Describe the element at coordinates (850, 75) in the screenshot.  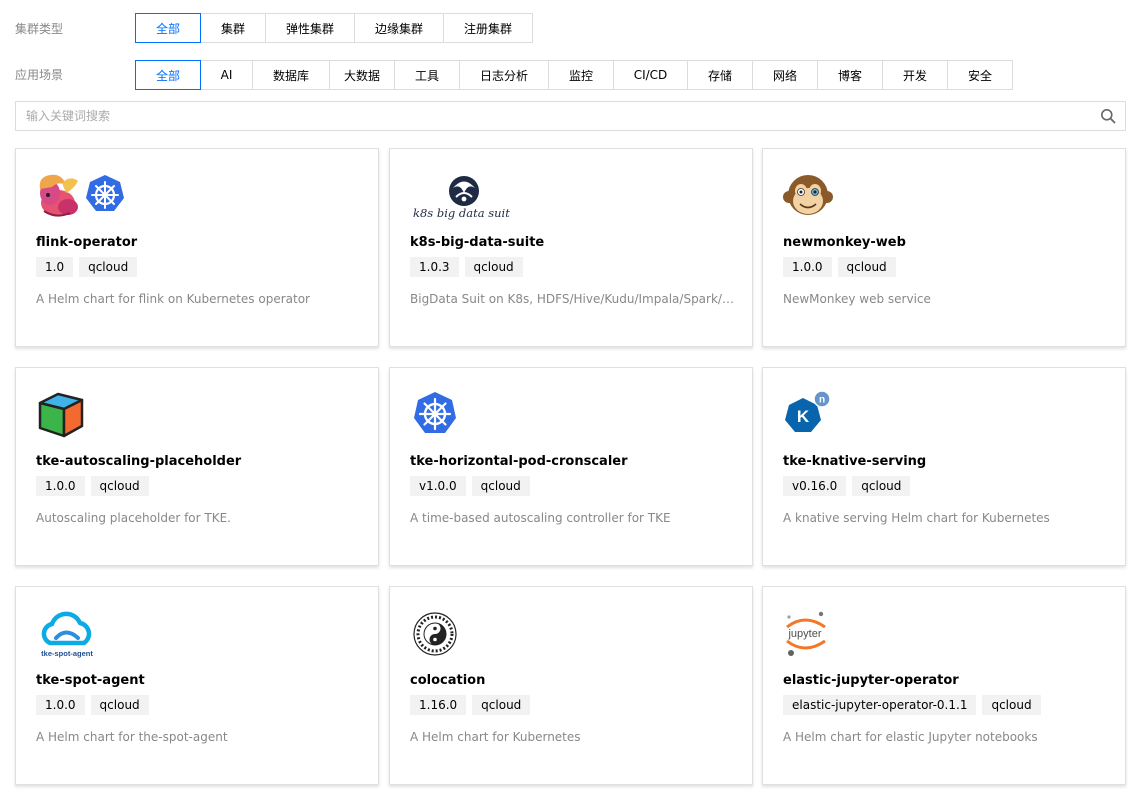
I see `scenario-option-blog: 博客` at that location.